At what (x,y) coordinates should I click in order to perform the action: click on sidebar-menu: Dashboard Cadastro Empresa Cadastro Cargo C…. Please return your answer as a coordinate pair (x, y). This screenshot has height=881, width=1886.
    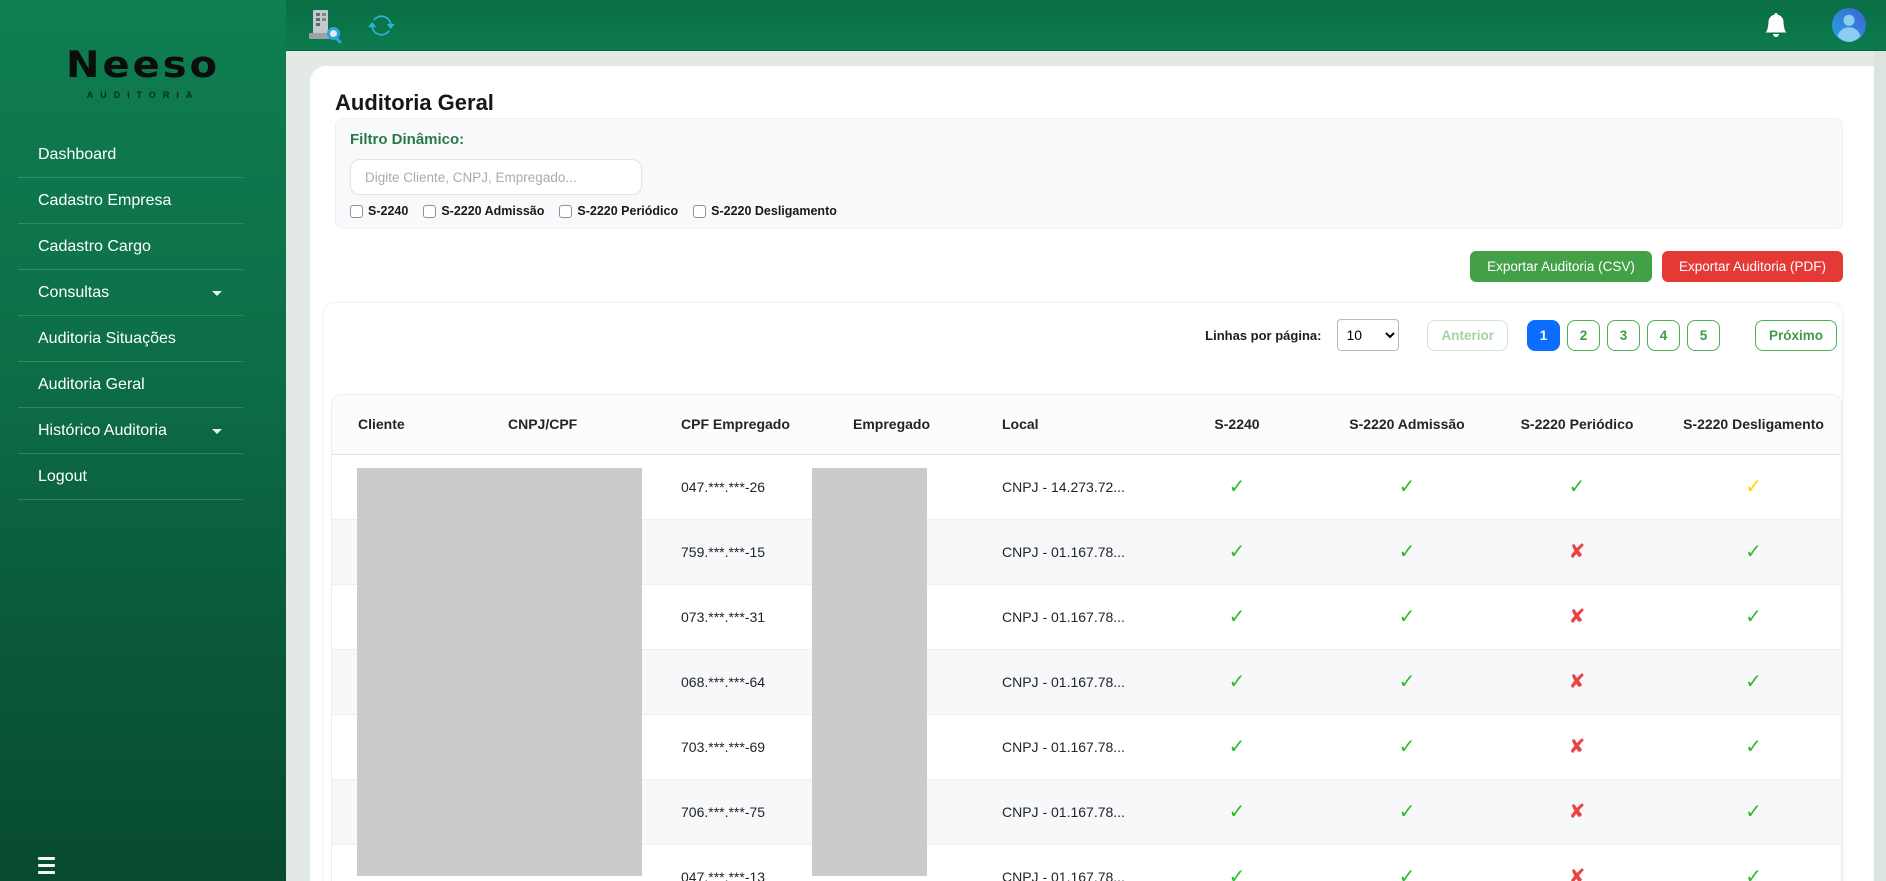
    Looking at the image, I should click on (143, 316).